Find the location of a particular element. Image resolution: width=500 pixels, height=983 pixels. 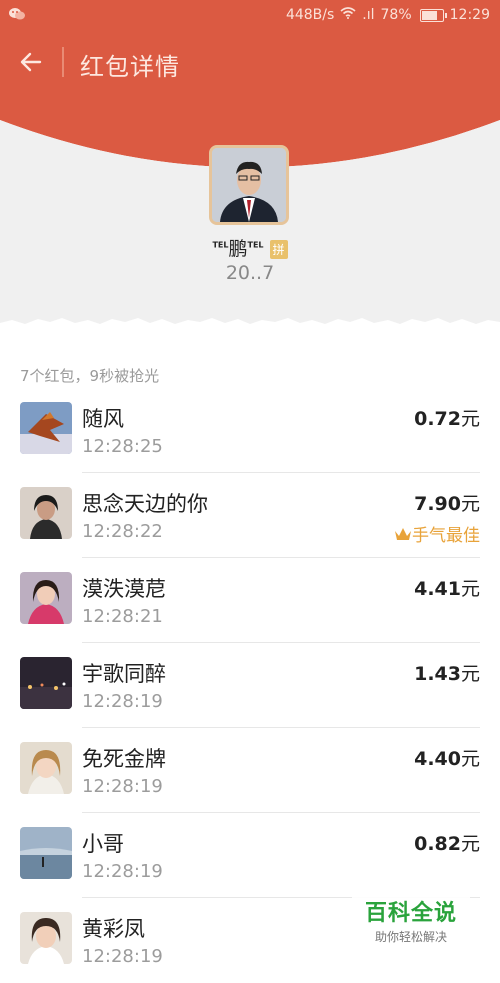

member-name: 随风 is located at coordinates (103, 419).